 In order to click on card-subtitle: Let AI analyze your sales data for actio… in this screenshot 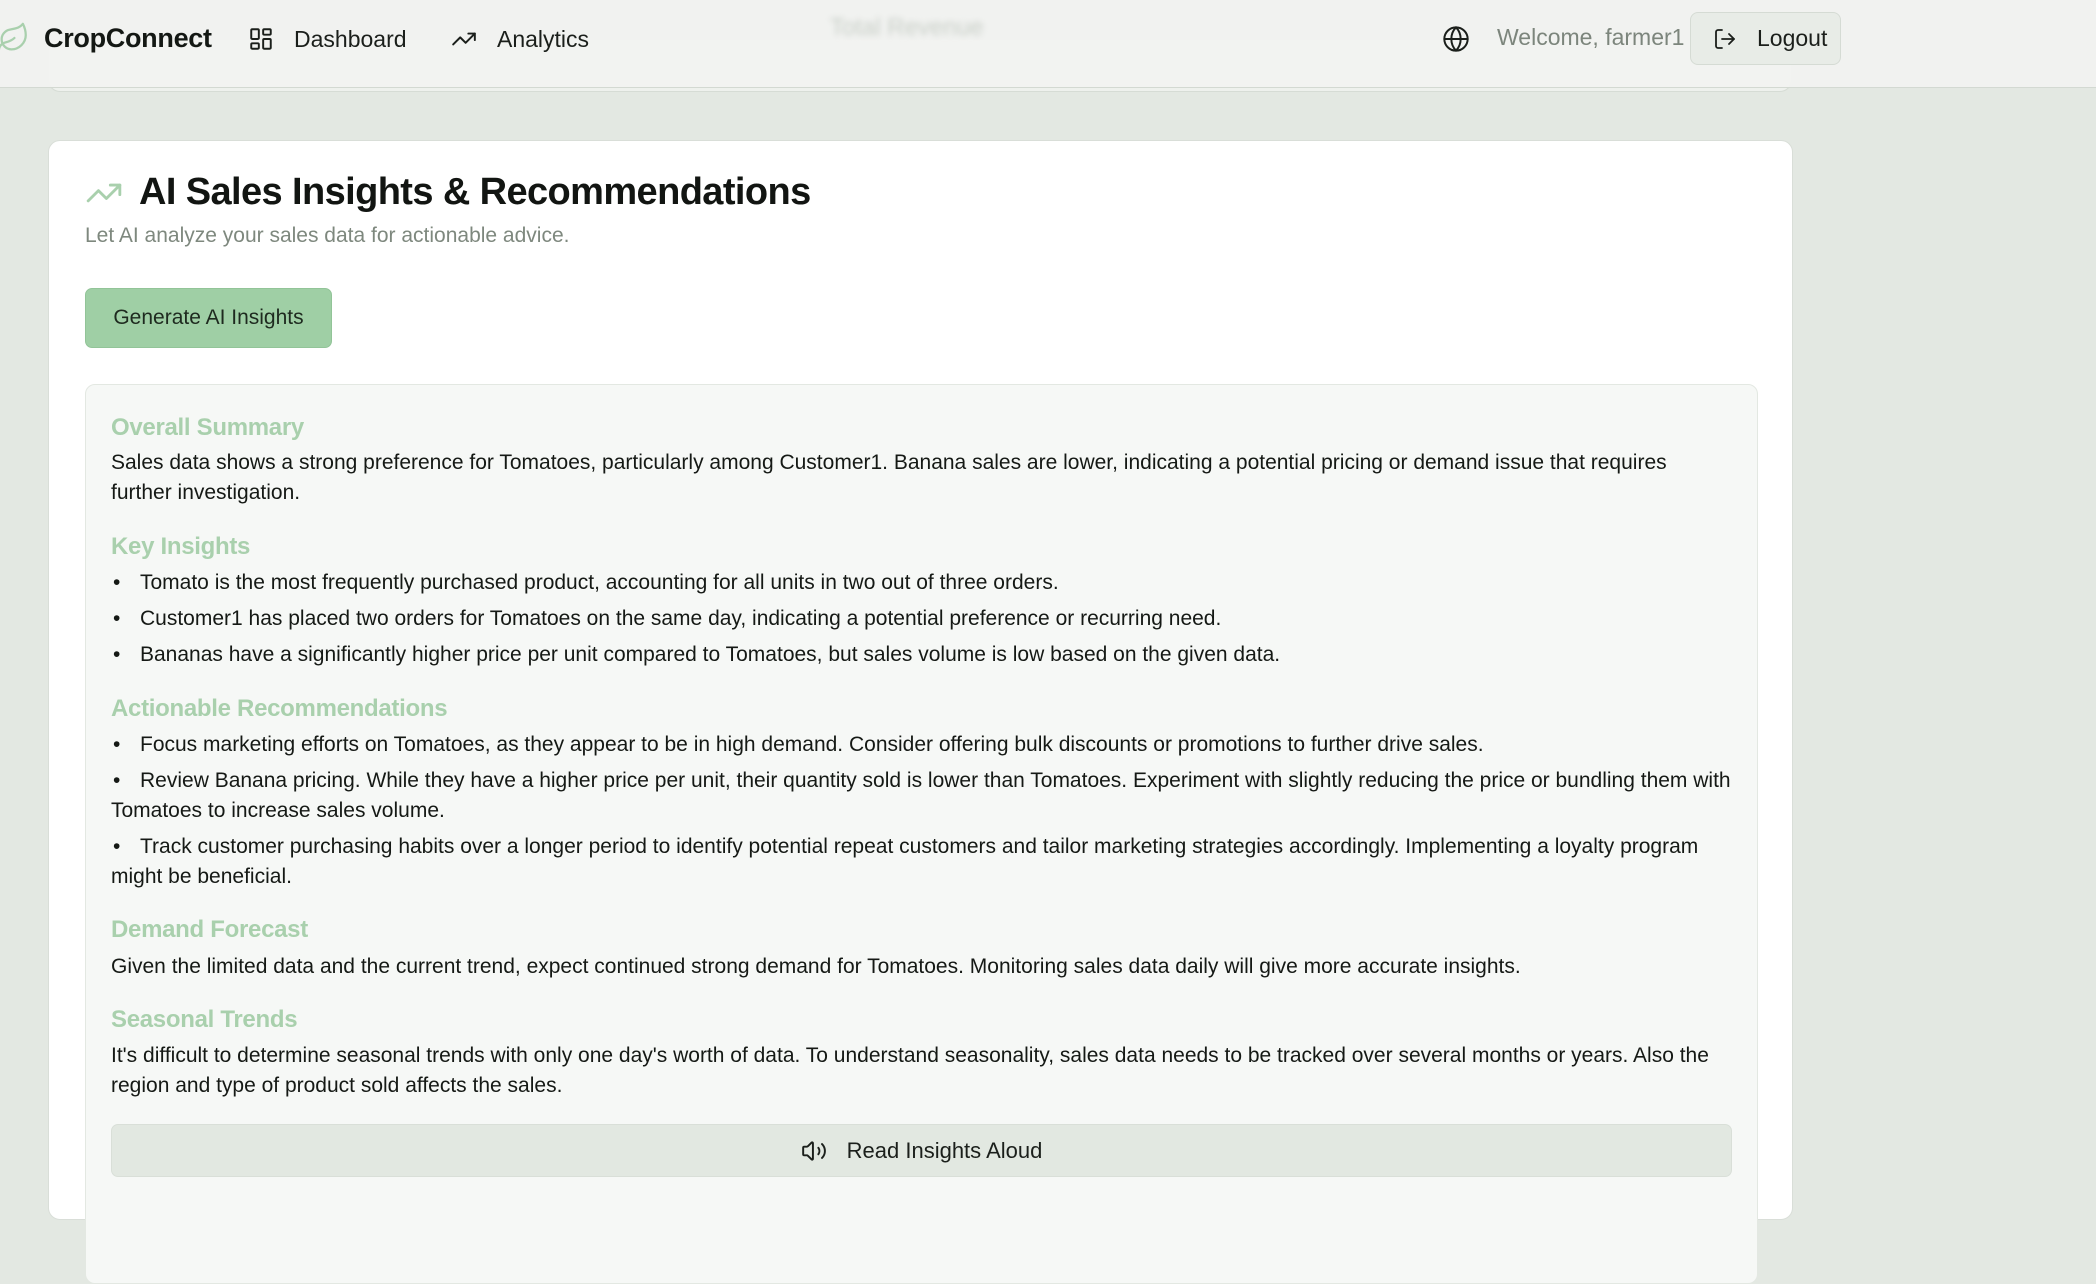, I will do `click(327, 235)`.